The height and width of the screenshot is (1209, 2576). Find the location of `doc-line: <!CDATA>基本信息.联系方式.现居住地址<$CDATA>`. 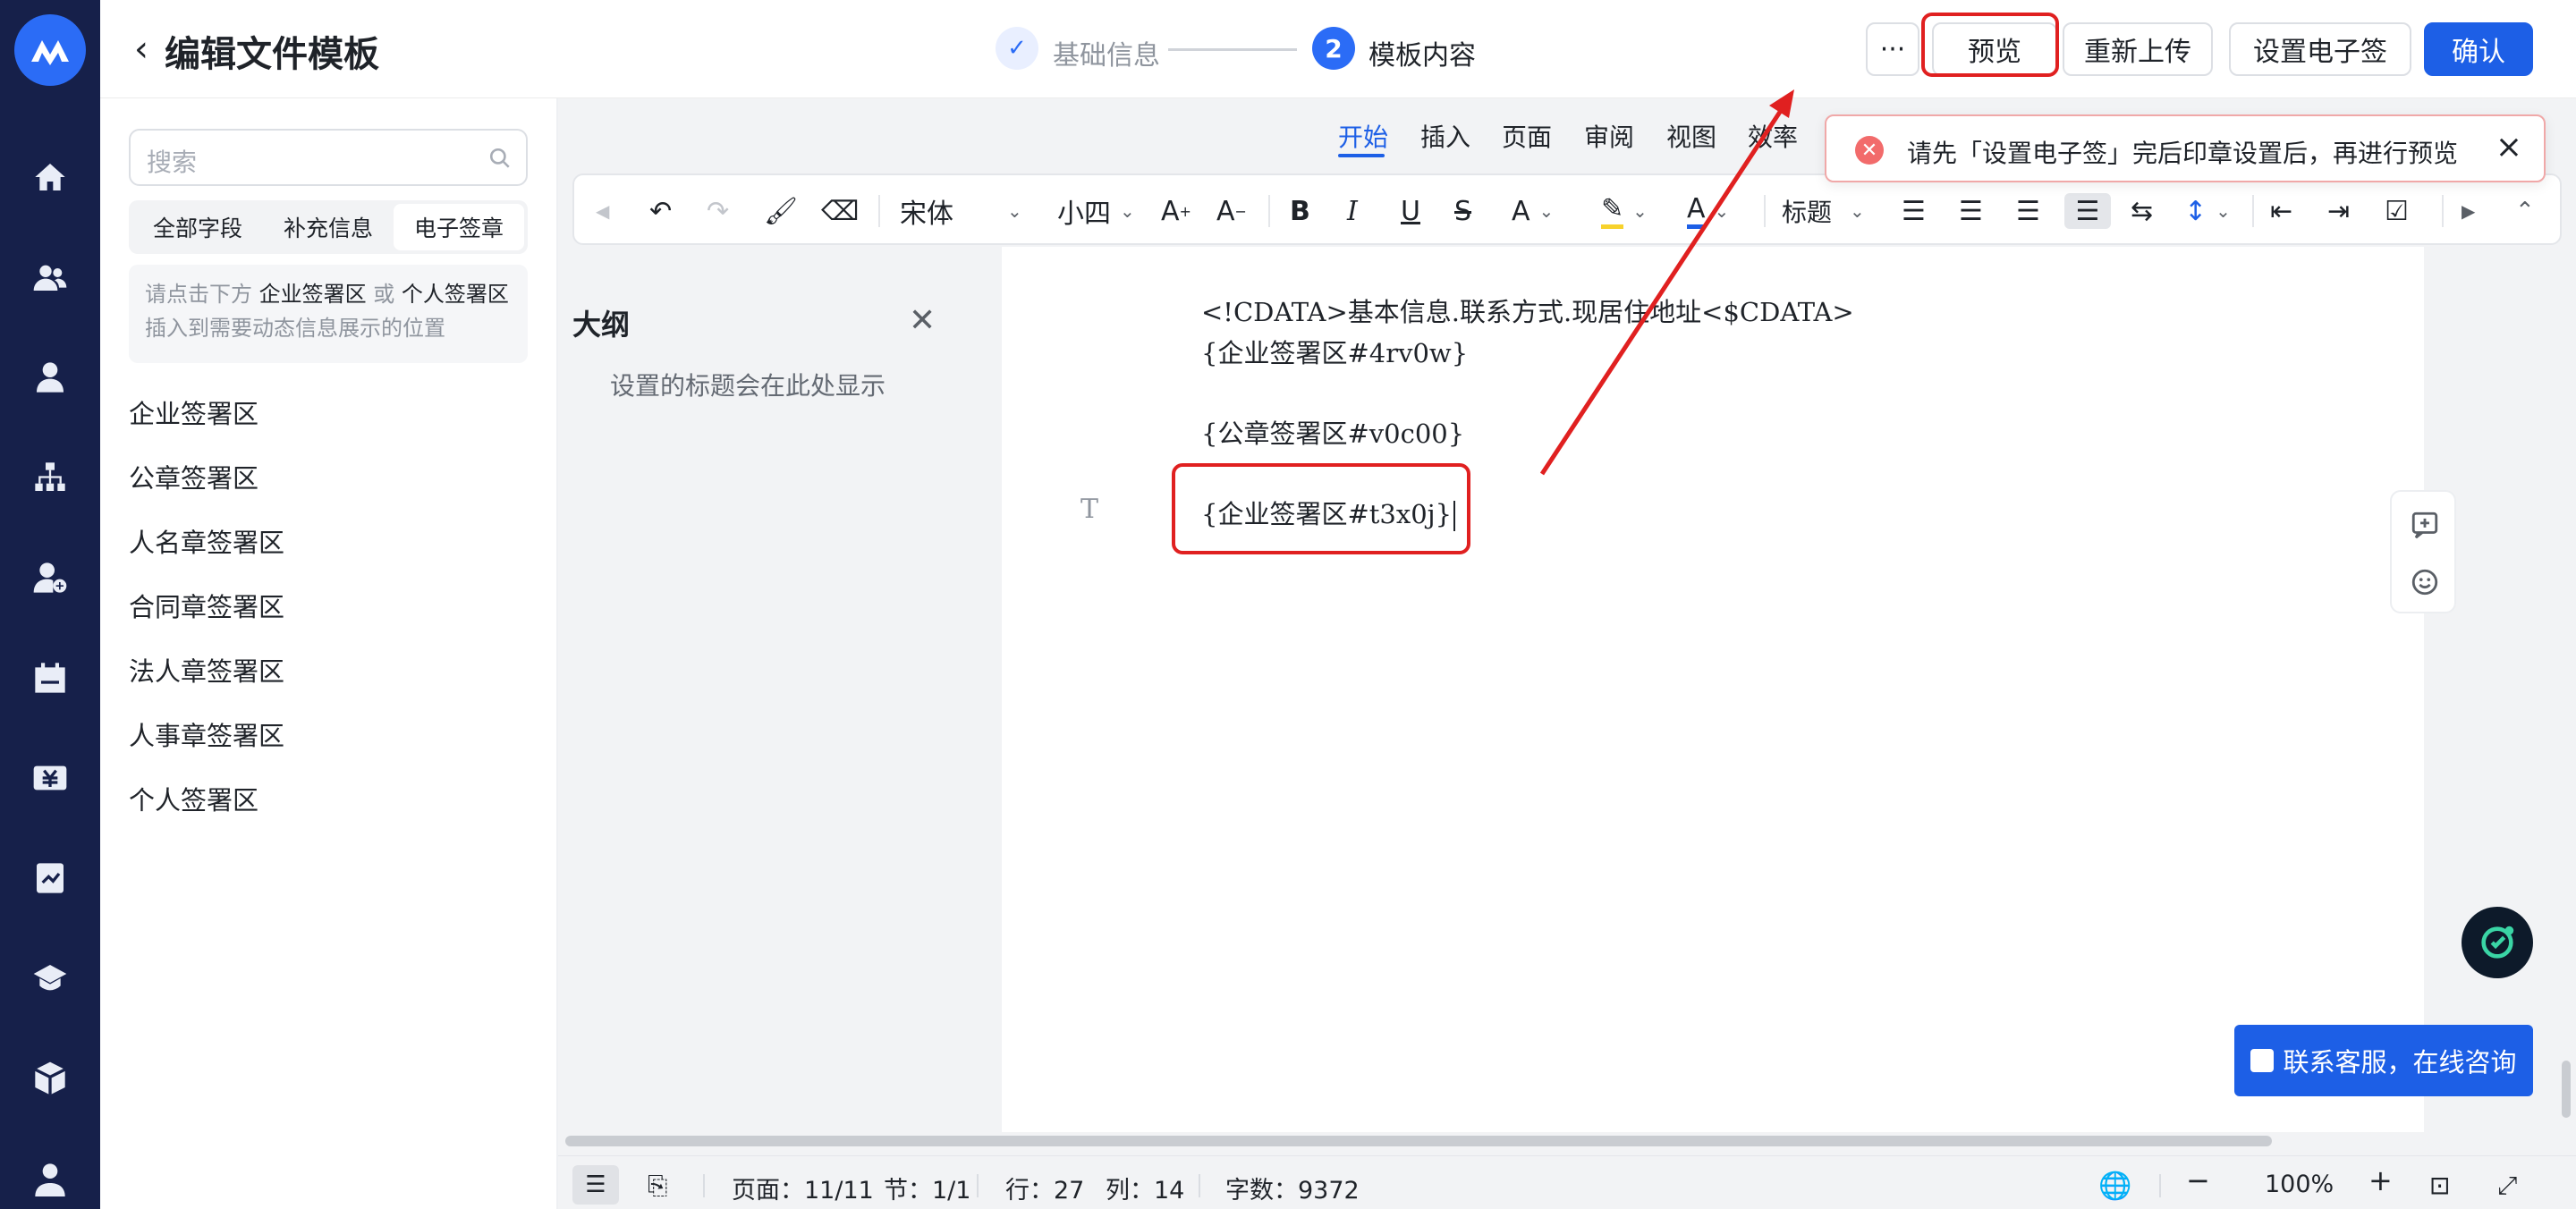

doc-line: <!CDATA>基本信息.联系方式.现居住地址<$CDATA> is located at coordinates (1527, 310).